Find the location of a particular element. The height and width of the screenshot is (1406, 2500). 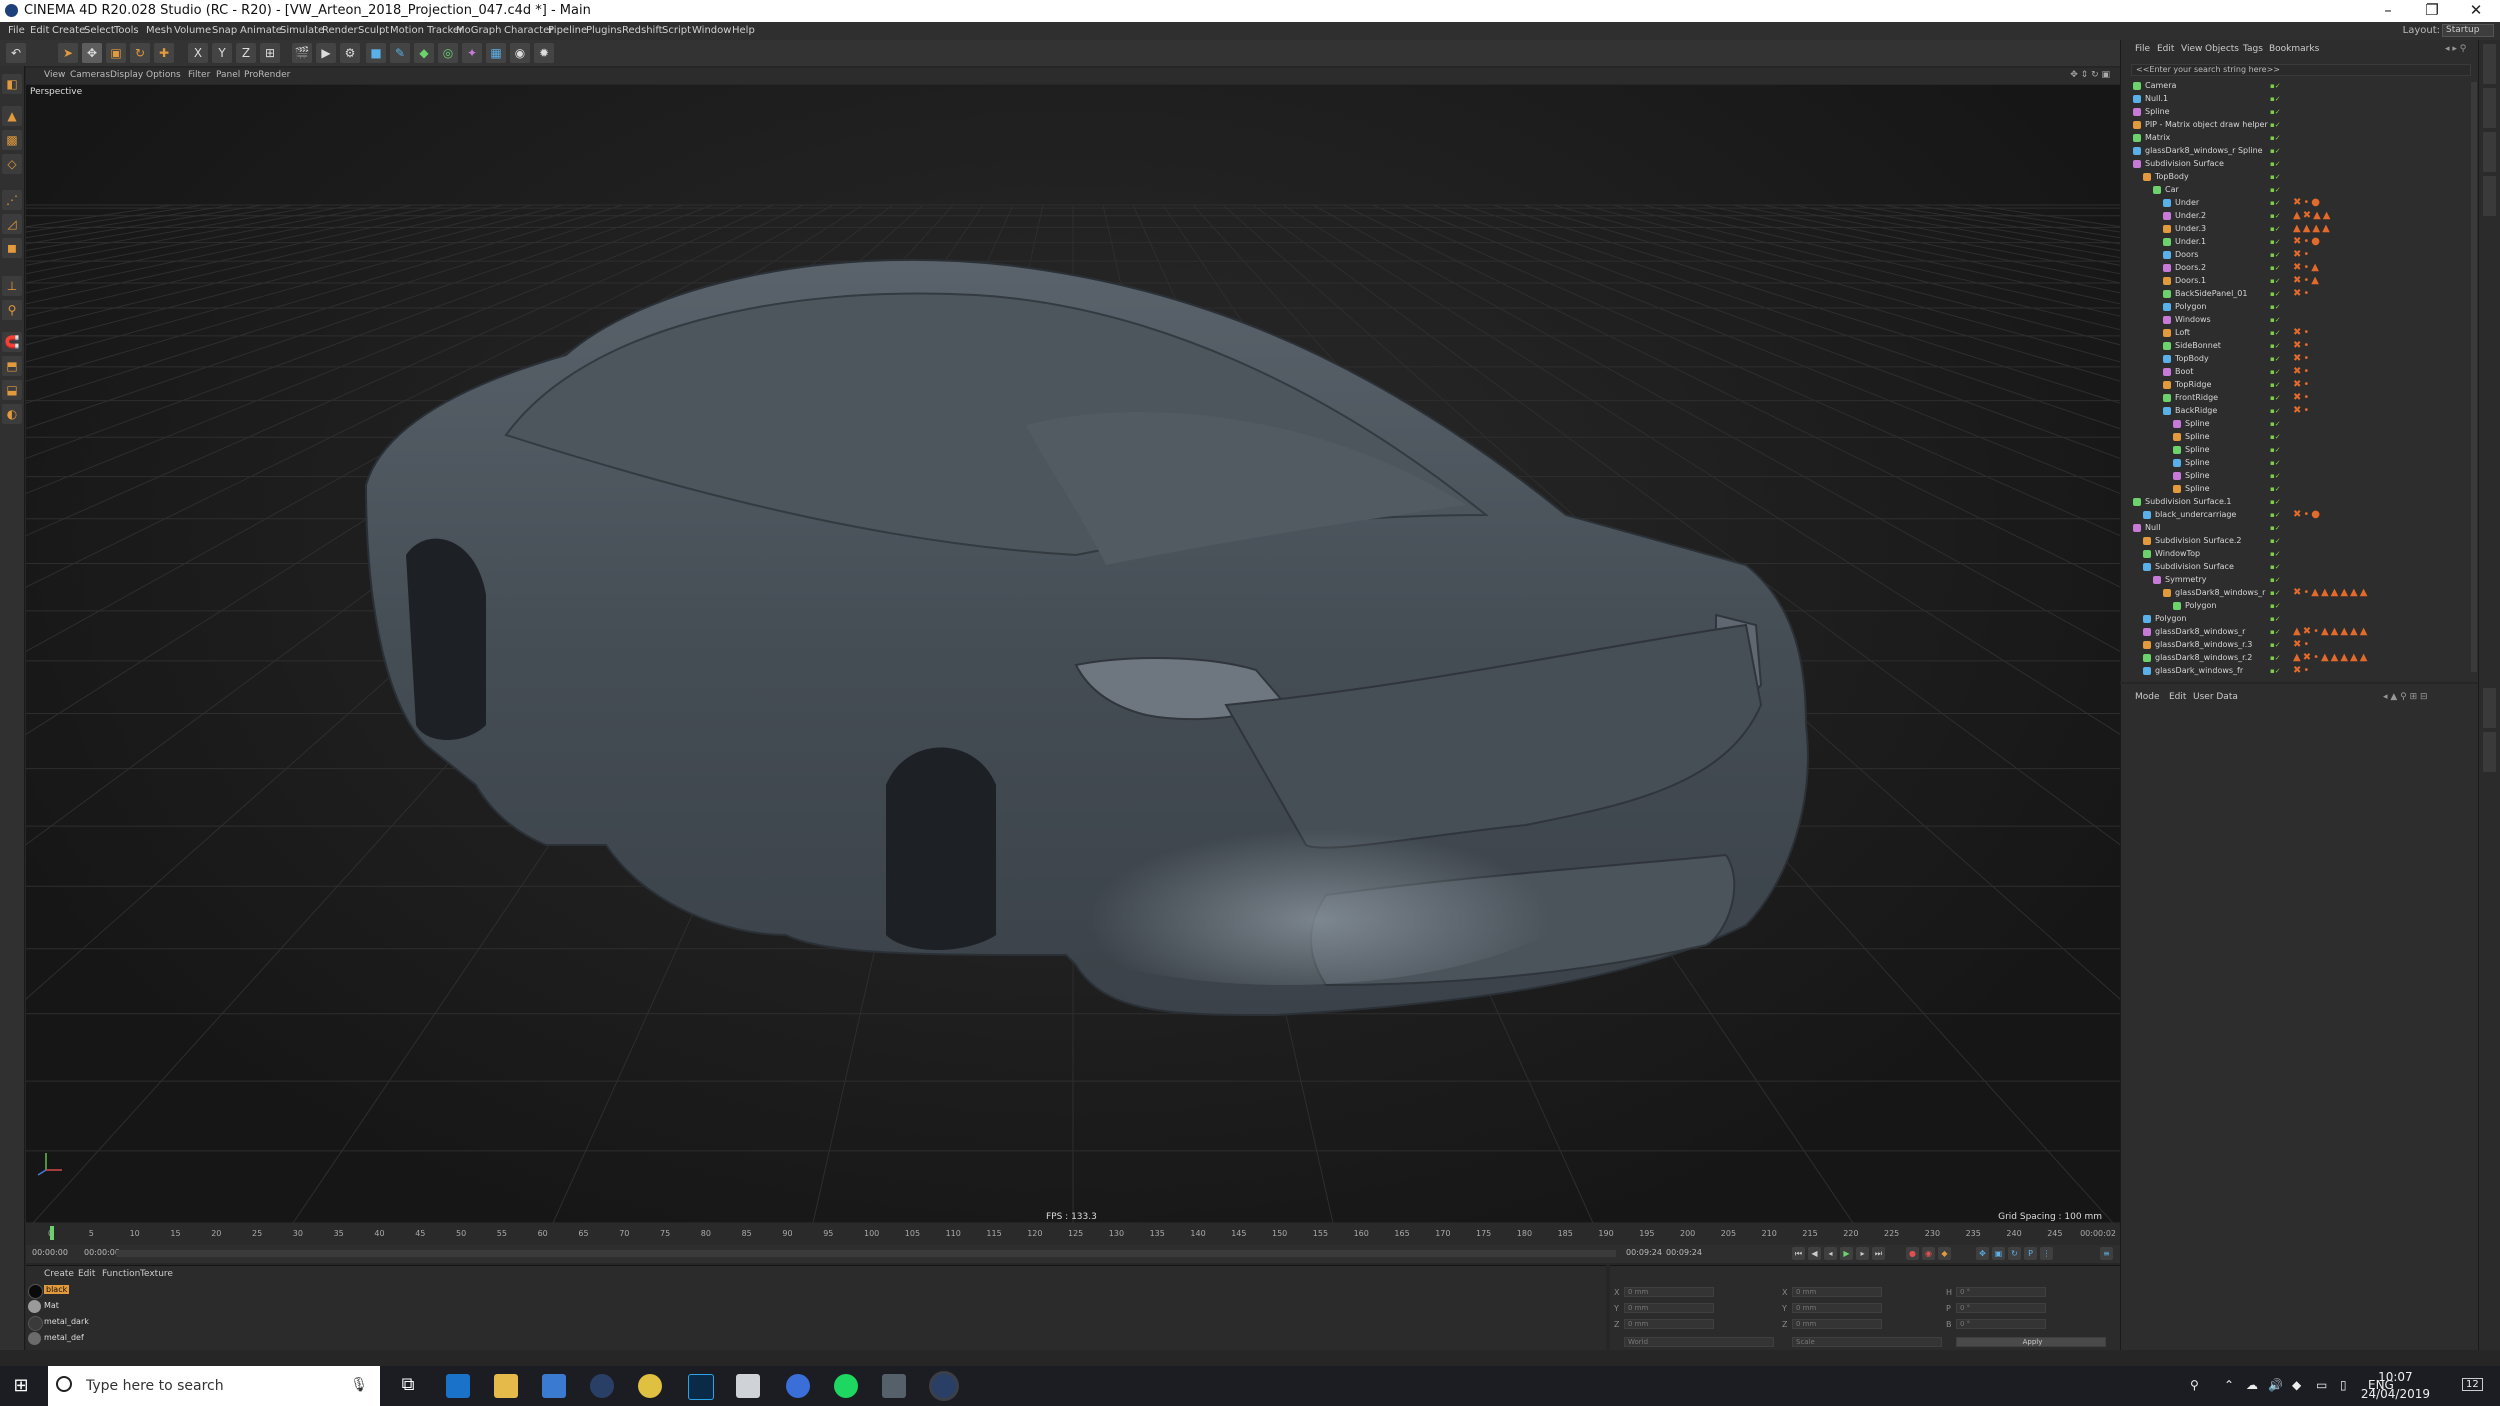

live-select-icon: ✚ is located at coordinates (164, 53).